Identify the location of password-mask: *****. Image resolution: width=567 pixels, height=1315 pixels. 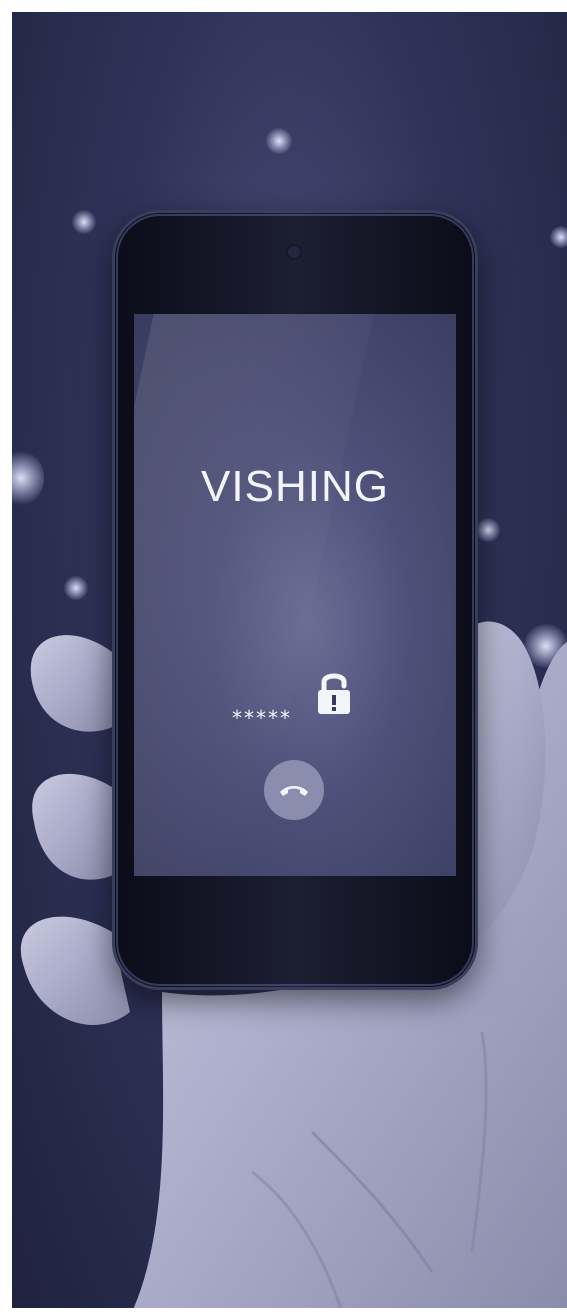
(262, 718).